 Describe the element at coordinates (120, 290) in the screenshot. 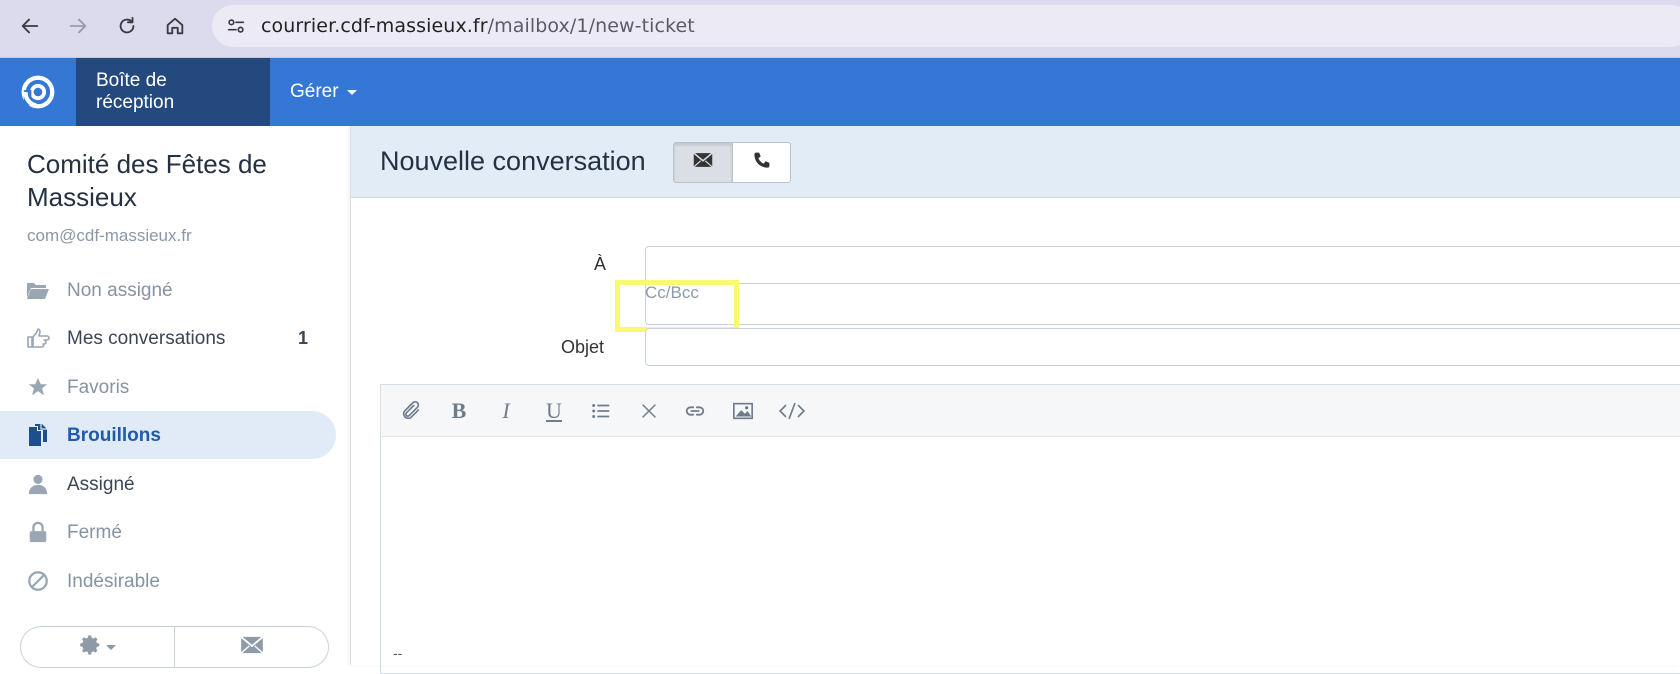

I see `folder-label: Non assigné` at that location.